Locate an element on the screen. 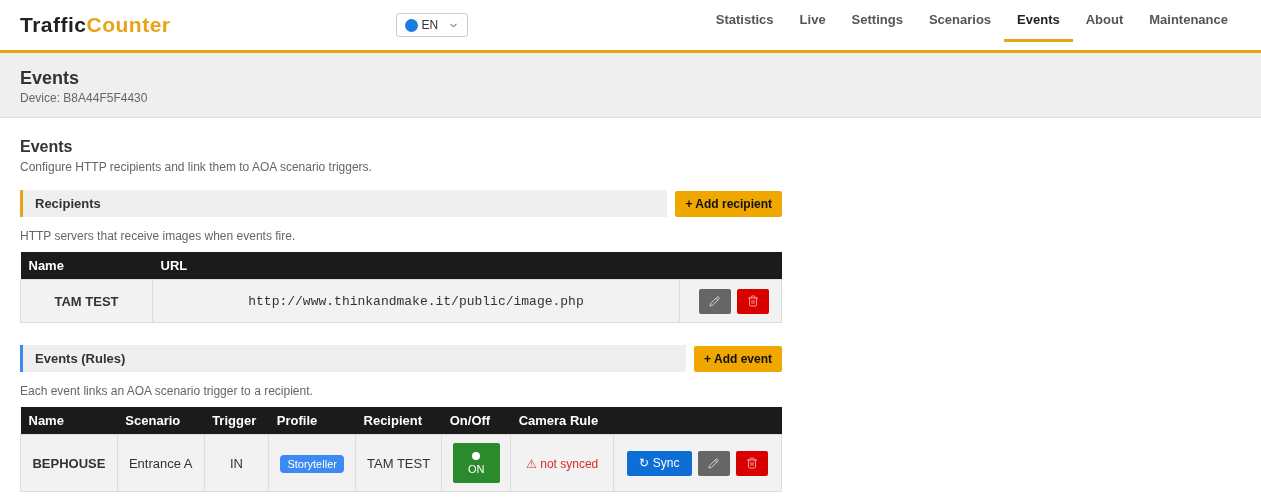 The width and height of the screenshot is (1261, 500). section-description: Configure HTTP recipients and link them to AOA scenario triggers. is located at coordinates (196, 167).